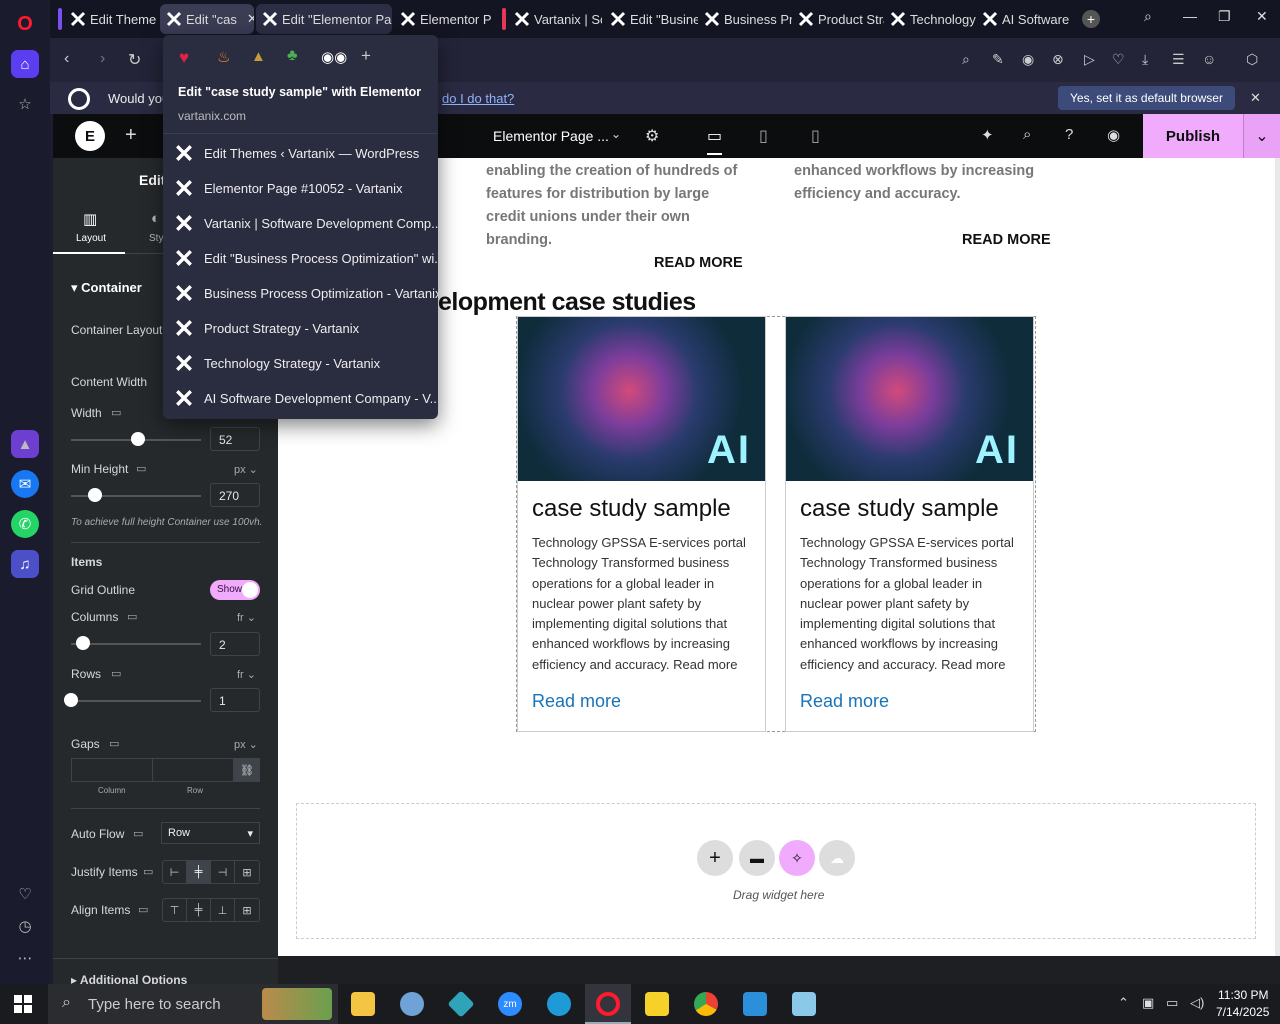 This screenshot has height=1024, width=1280. I want to click on publish-button: Publish, so click(1193, 136).